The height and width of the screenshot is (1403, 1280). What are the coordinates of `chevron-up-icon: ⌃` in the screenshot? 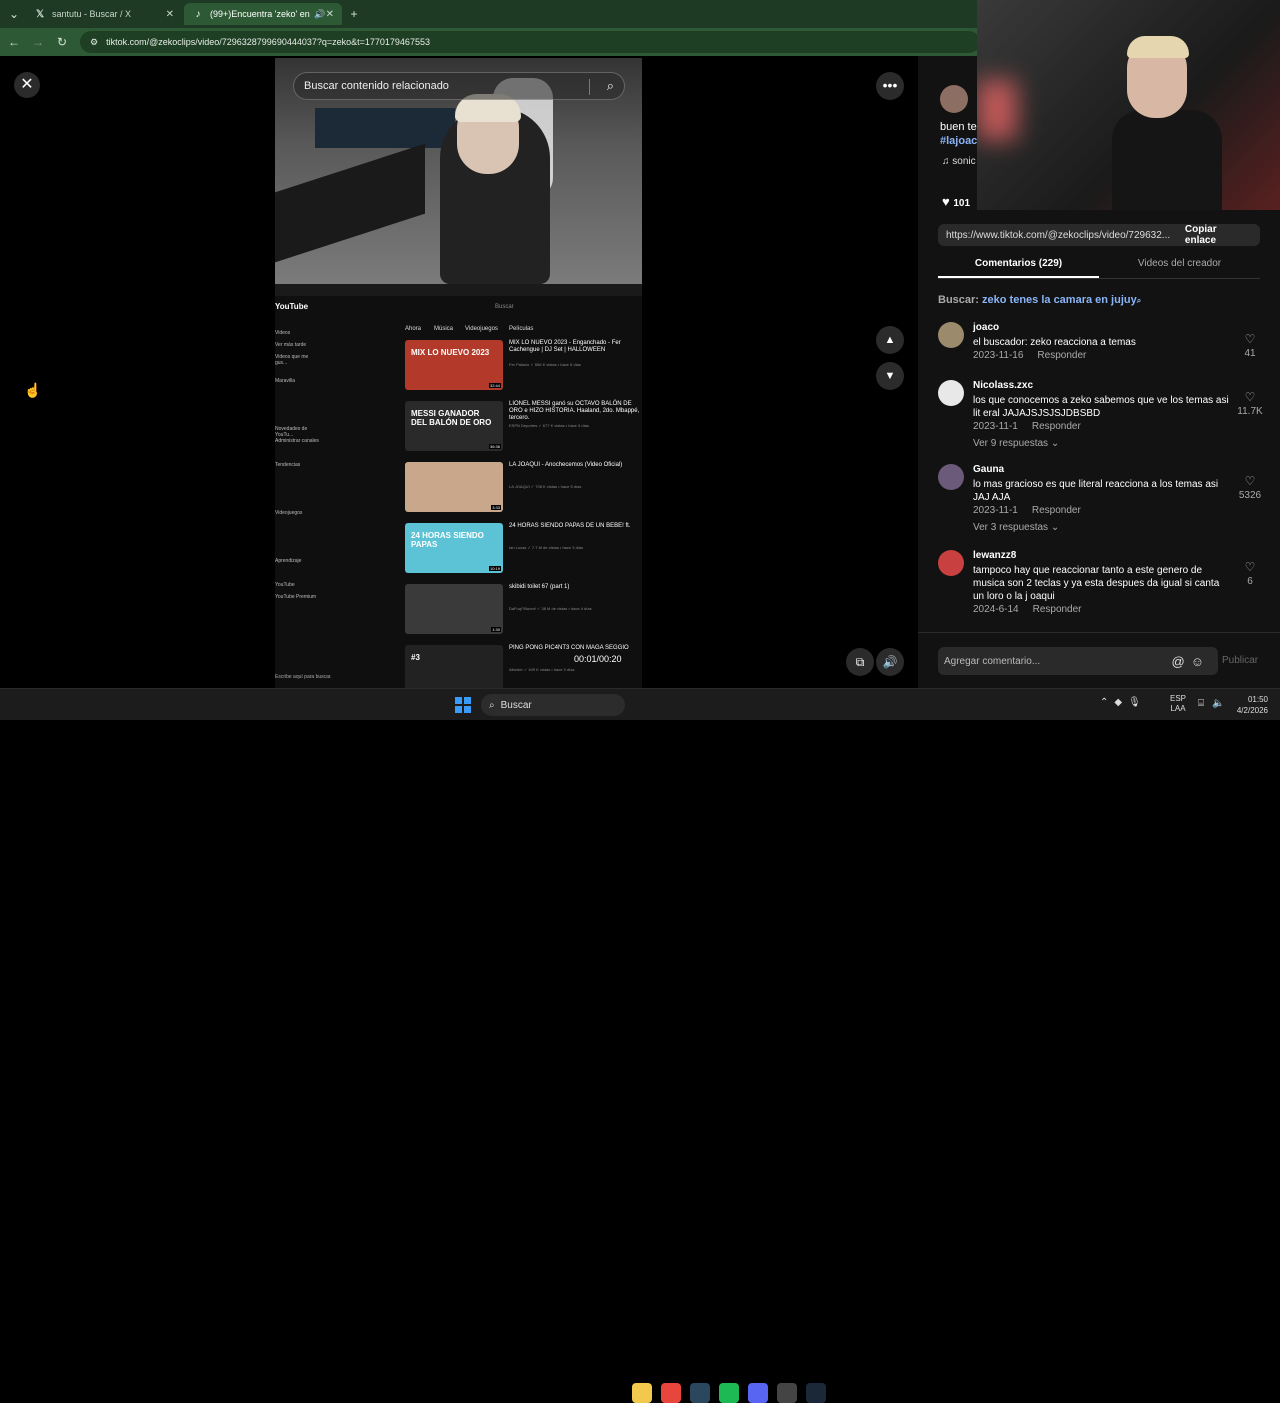 It's located at (1107, 702).